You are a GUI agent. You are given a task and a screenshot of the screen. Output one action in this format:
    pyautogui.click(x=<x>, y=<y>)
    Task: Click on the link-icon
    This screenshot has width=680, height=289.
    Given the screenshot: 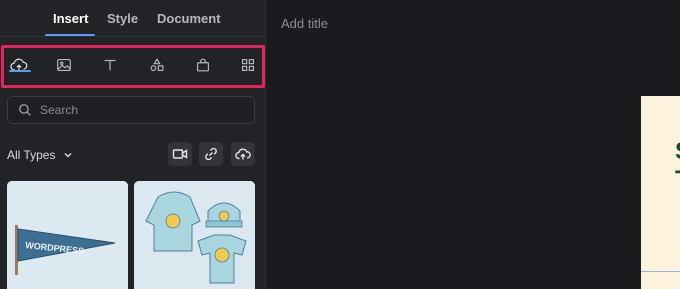 What is the action you would take?
    pyautogui.click(x=211, y=154)
    